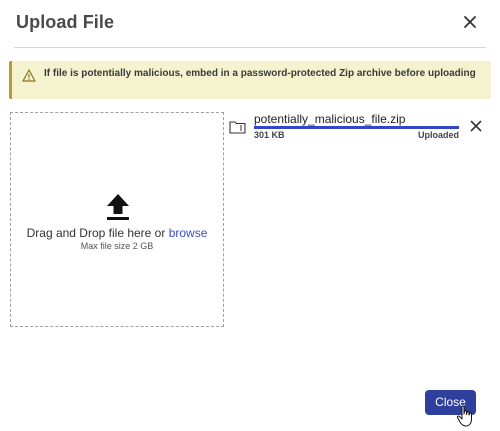 The image size is (500, 431). I want to click on upload-progress-fill, so click(356, 127).